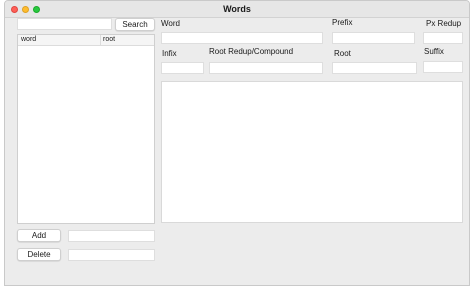 The image size is (474, 286). I want to click on title-bar: Words, so click(237, 9).